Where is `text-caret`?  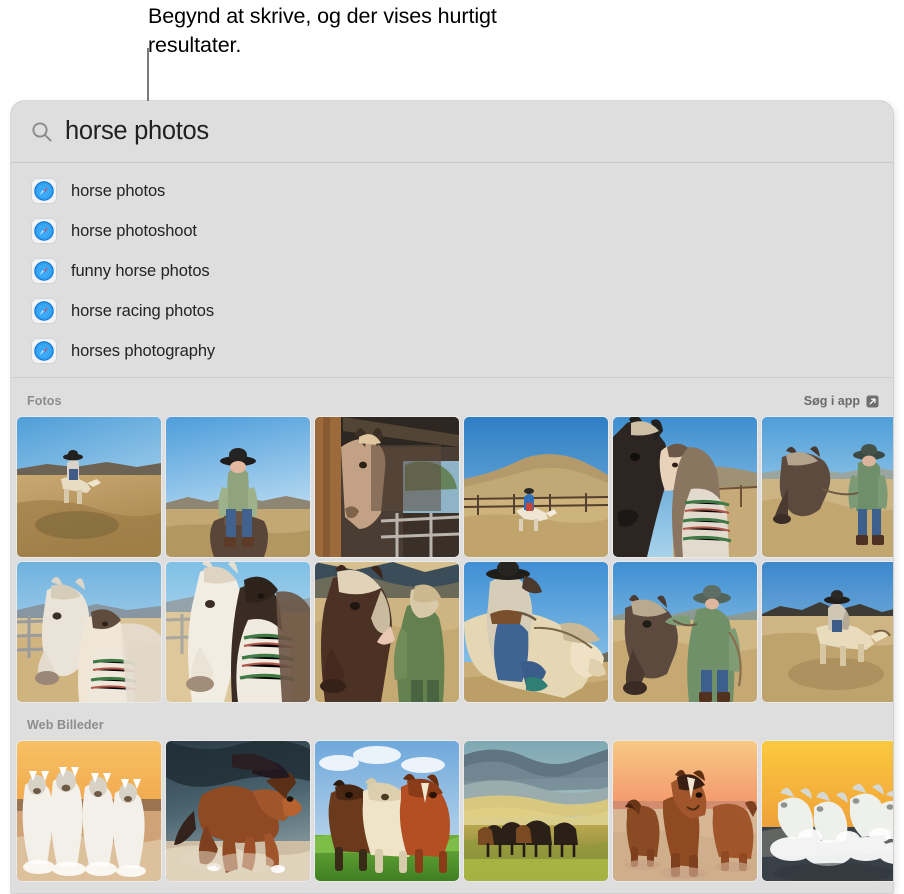
text-caret is located at coordinates (209, 131).